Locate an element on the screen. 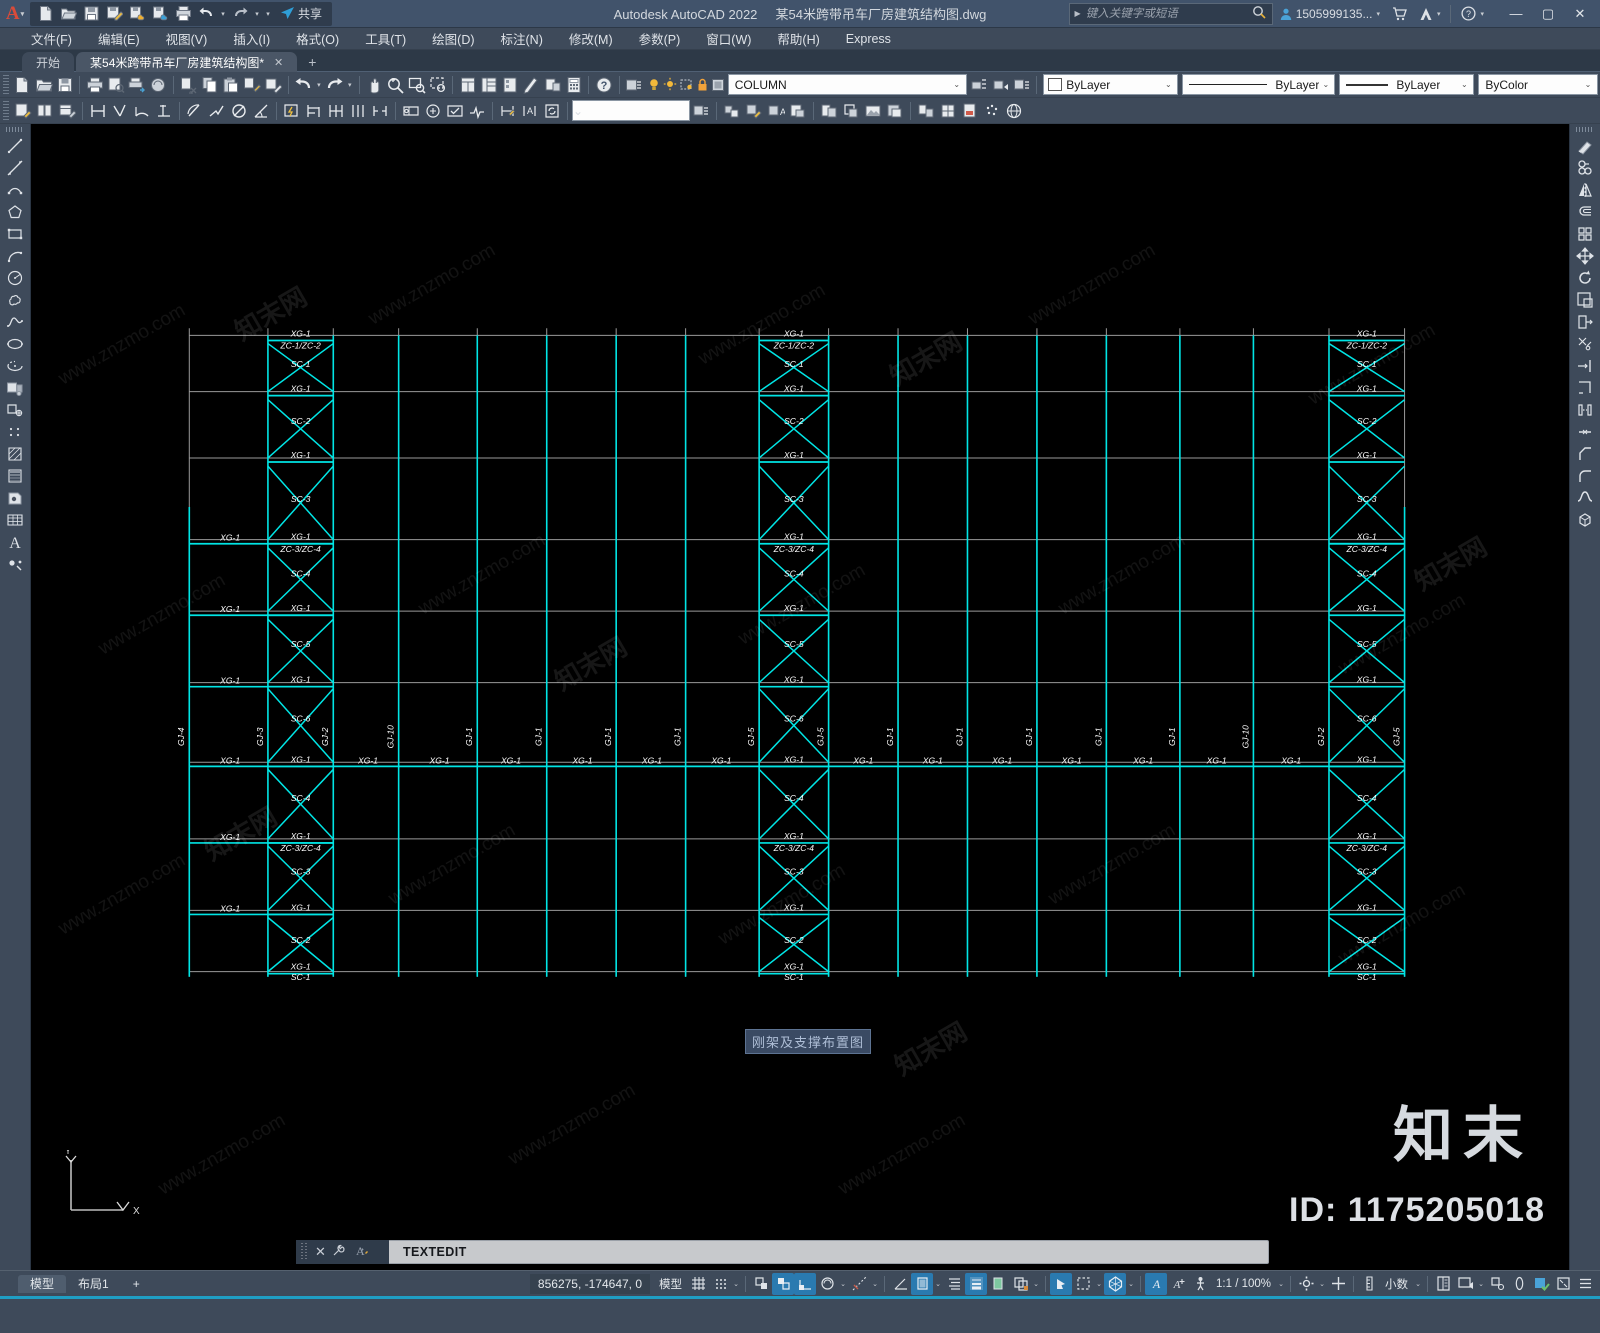 The image size is (1600, 1333). spline-icon is located at coordinates (15, 322).